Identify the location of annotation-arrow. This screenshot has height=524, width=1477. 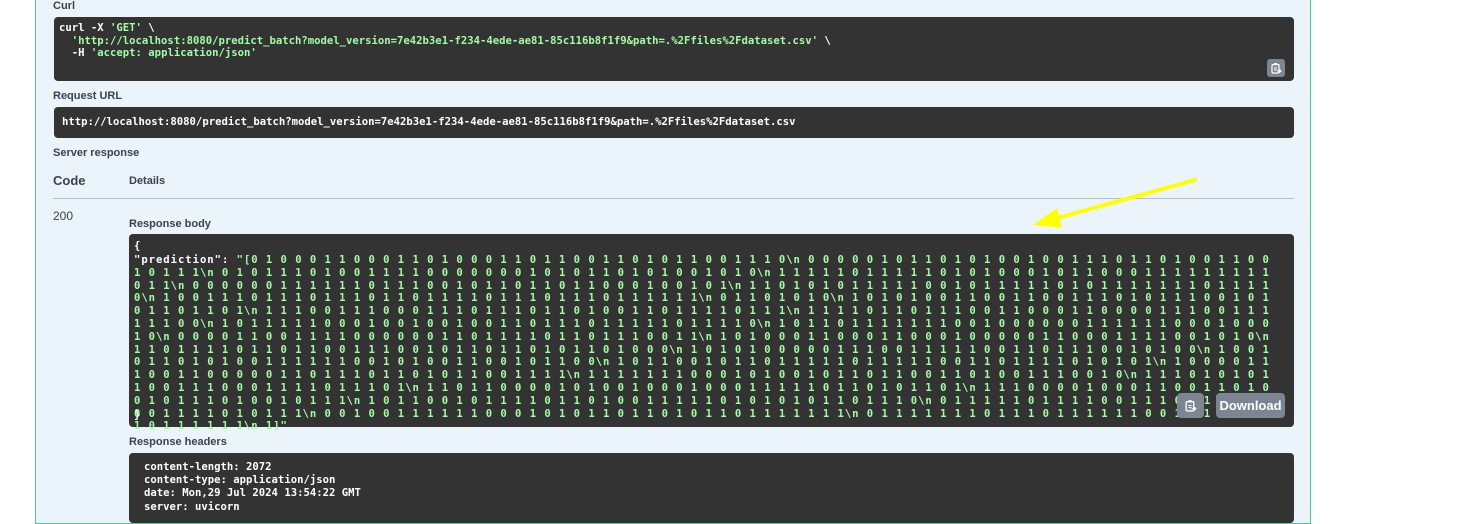
(1115, 203).